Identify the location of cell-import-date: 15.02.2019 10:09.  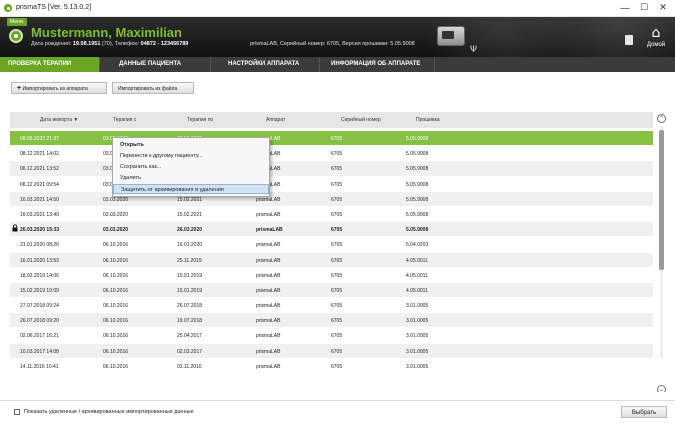
(39, 290).